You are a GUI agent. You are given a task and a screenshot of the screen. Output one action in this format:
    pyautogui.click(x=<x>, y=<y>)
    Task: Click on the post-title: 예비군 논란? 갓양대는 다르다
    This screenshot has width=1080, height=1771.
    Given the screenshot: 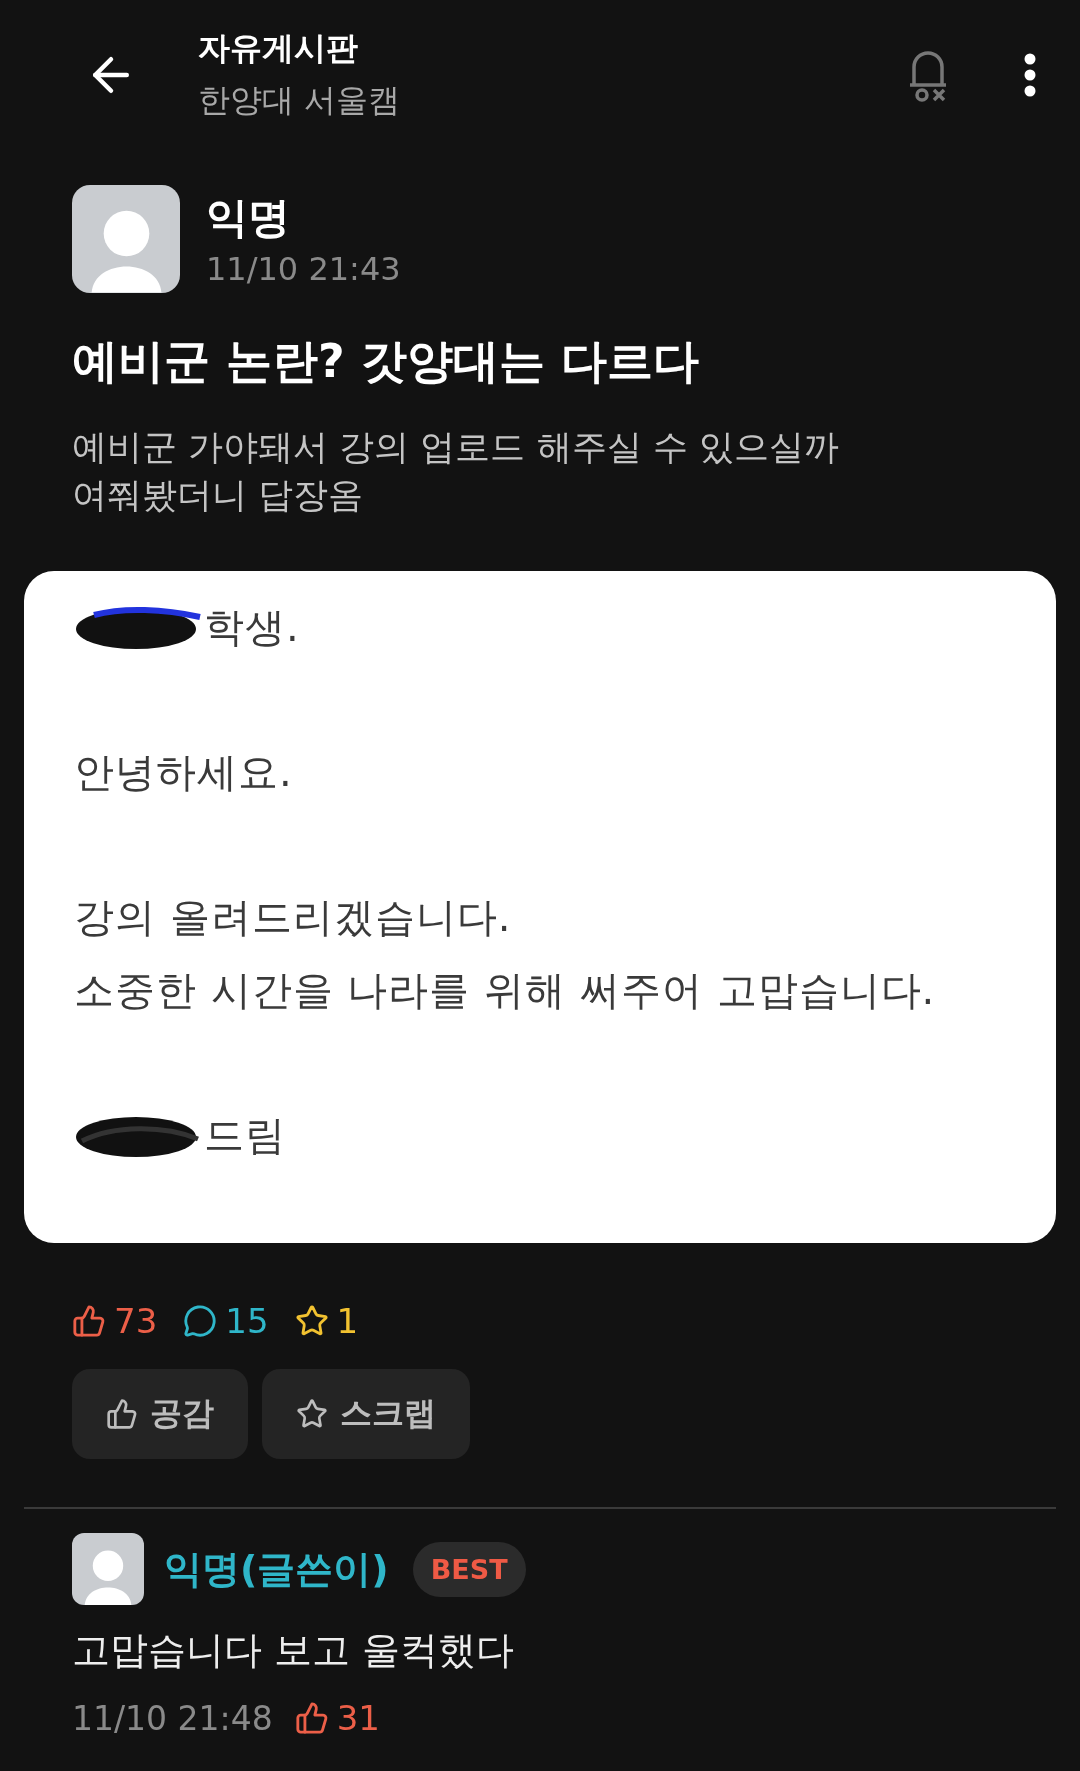 What is the action you would take?
    pyautogui.click(x=386, y=361)
    